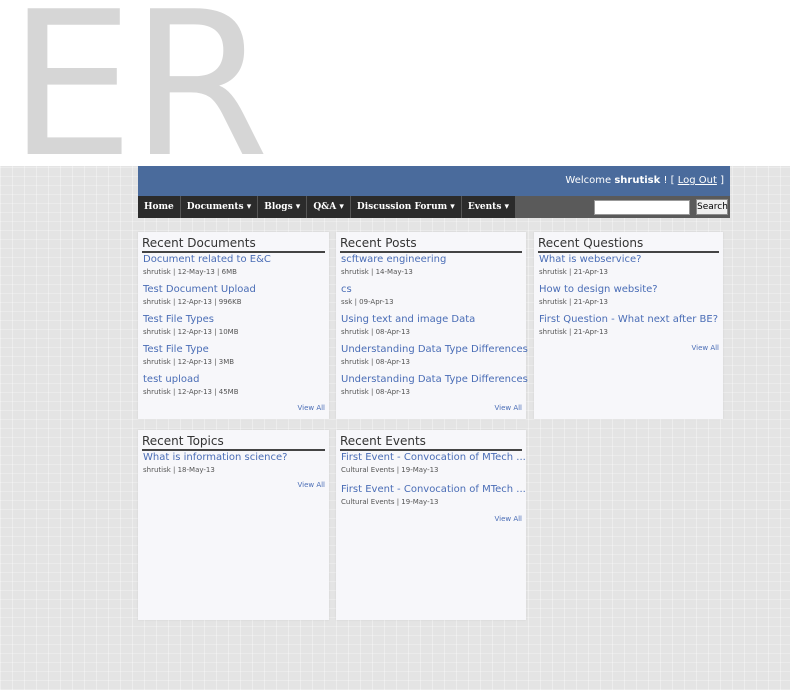 The image size is (790, 690). What do you see at coordinates (629, 259) in the screenshot?
I see `question-link: What is webservice?` at bounding box center [629, 259].